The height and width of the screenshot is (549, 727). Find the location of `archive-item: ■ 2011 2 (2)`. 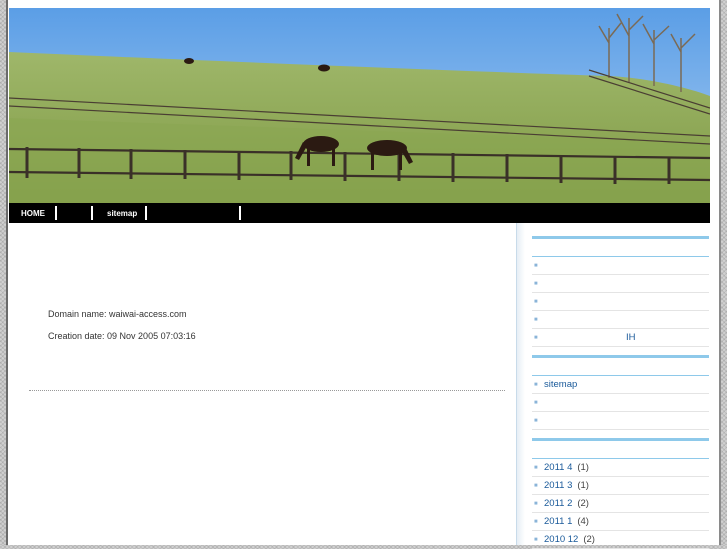

archive-item: ■ 2011 2 (2) is located at coordinates (620, 504).